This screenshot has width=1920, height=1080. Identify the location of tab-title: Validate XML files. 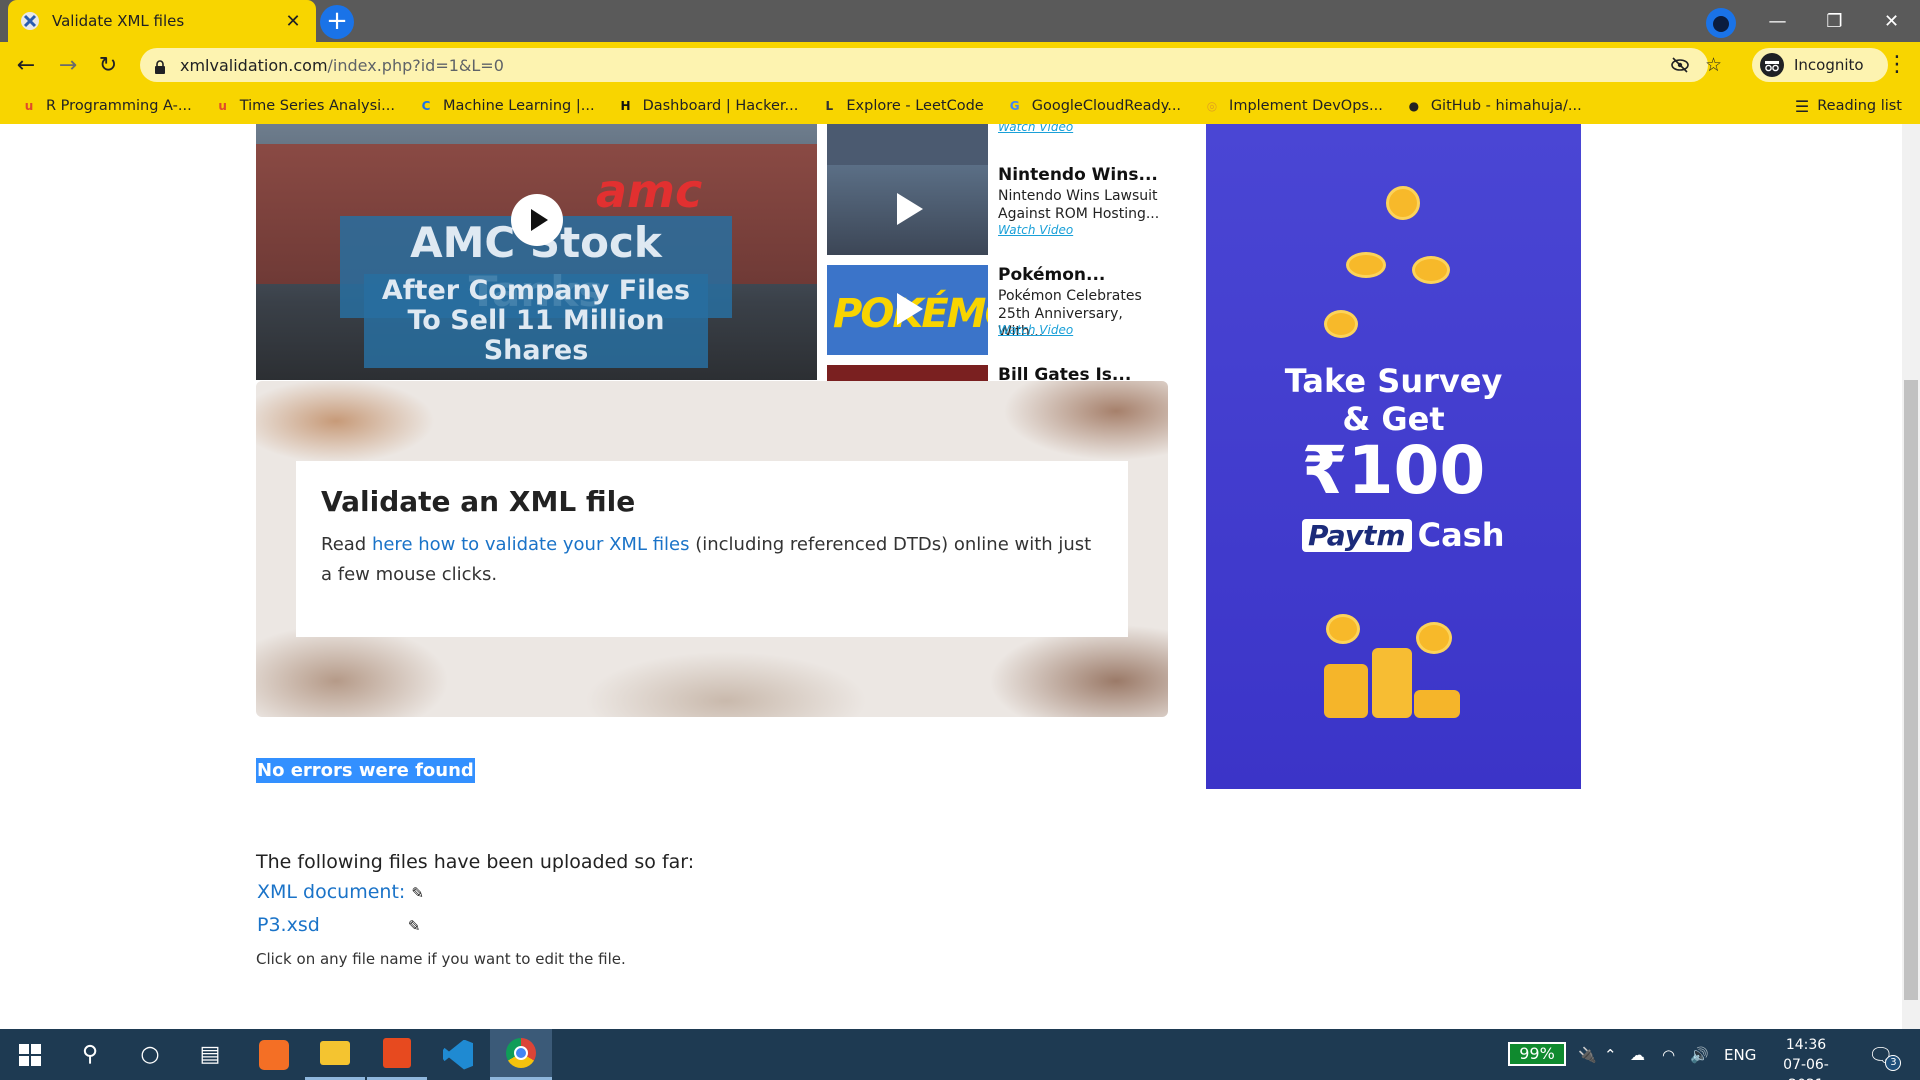
(118, 21).